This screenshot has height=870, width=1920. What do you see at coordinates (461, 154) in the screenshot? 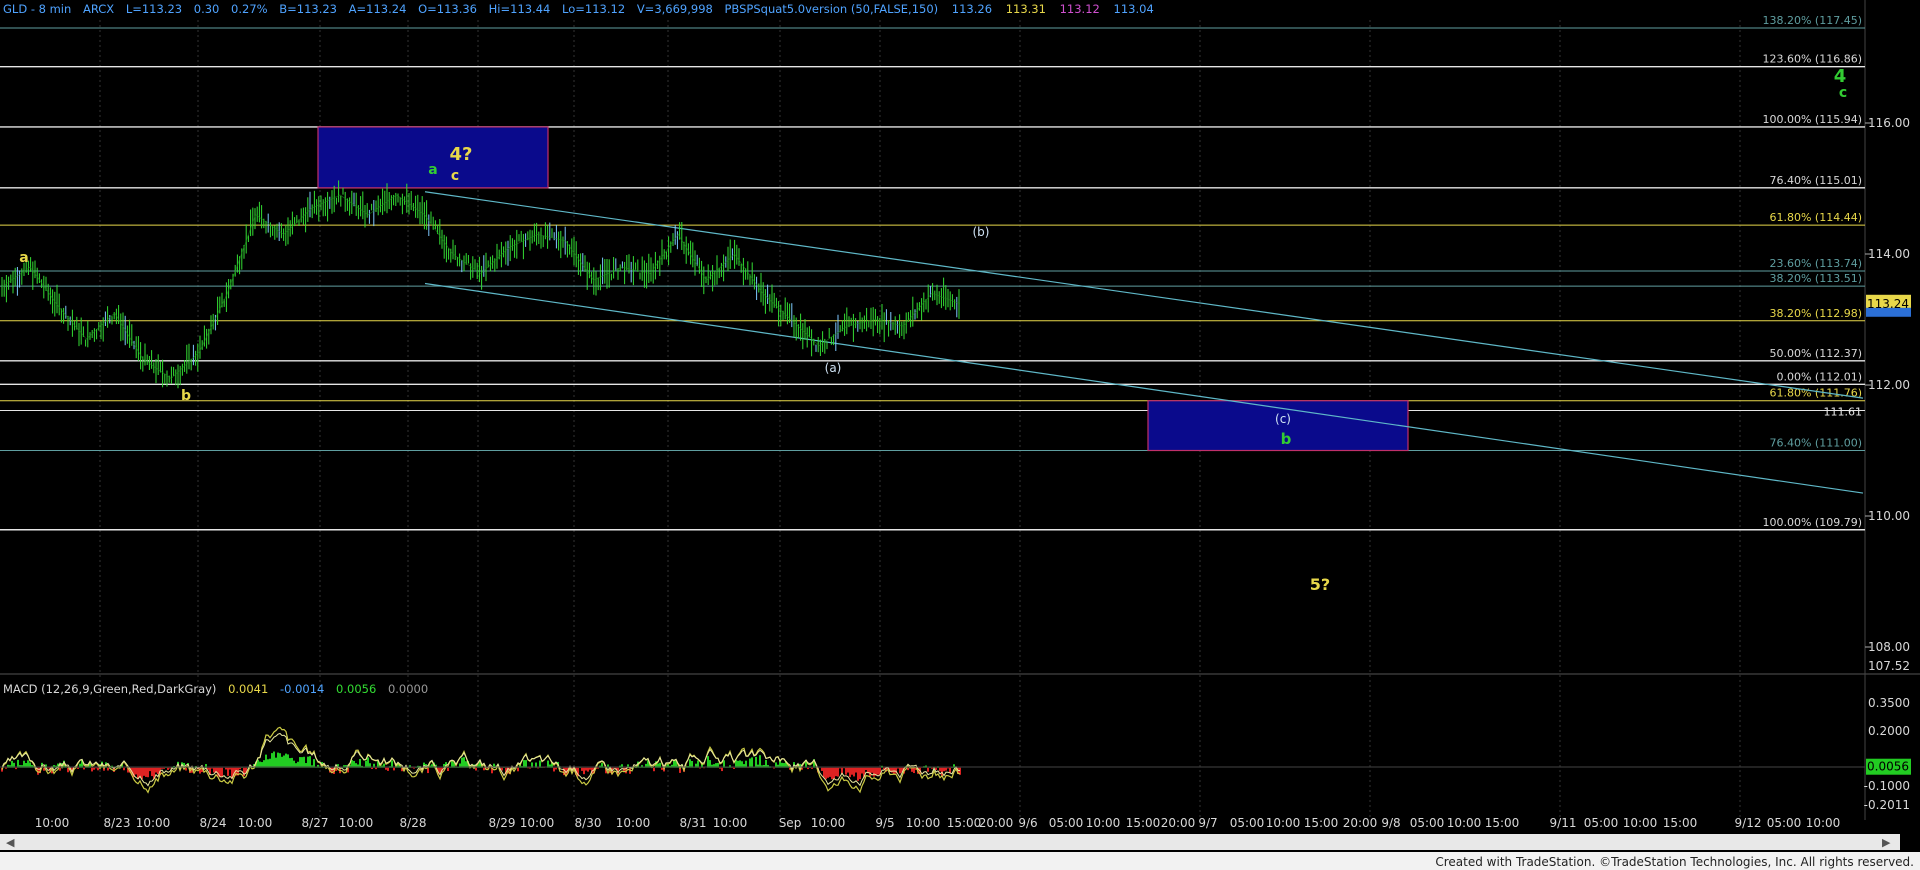
I see `wave-label: 4?` at bounding box center [461, 154].